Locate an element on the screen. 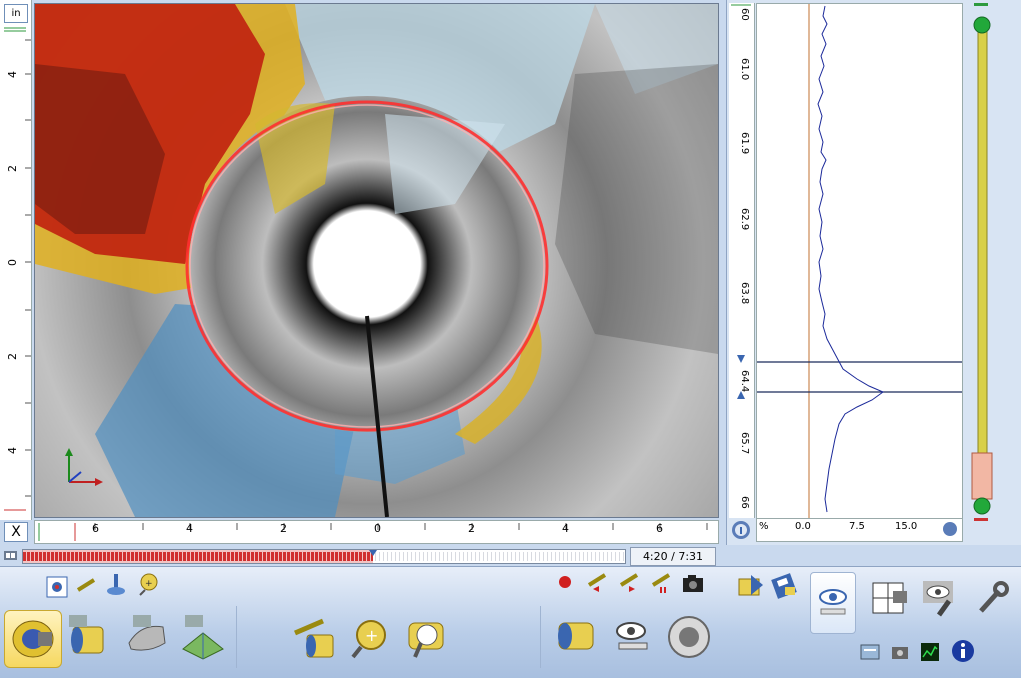 Image resolution: width=1021 pixels, height=678 pixels. eye-view-icon is located at coordinates (833, 602).